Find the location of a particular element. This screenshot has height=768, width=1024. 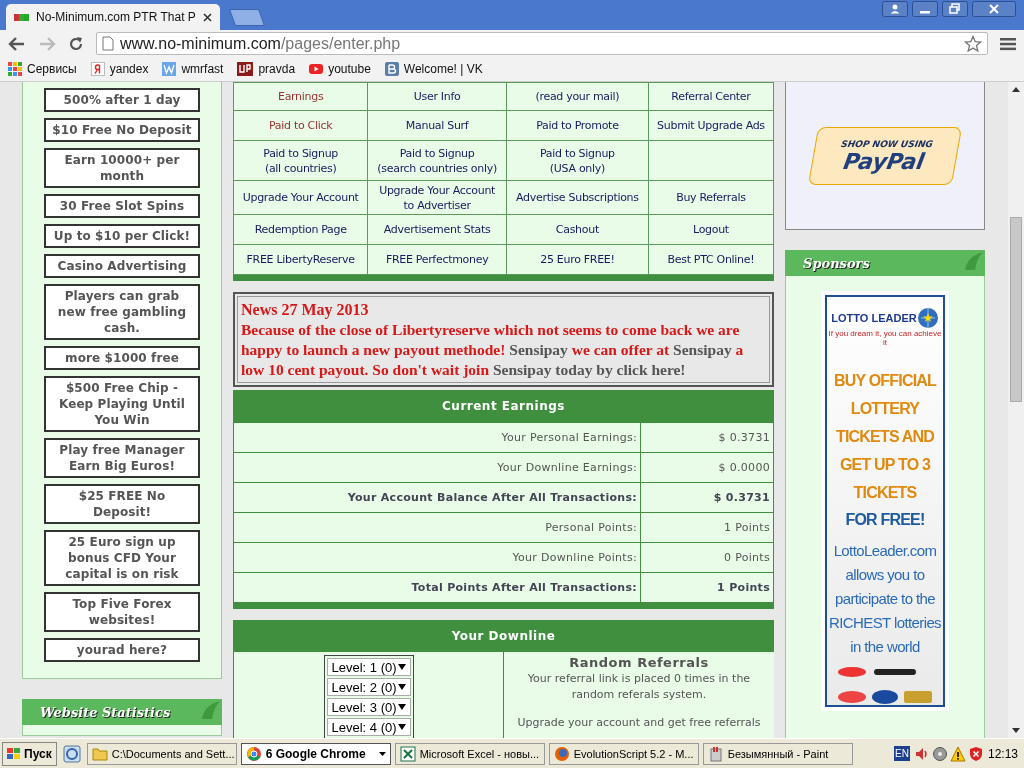

table-cell: Your Downline Earnings: is located at coordinates (437, 467).